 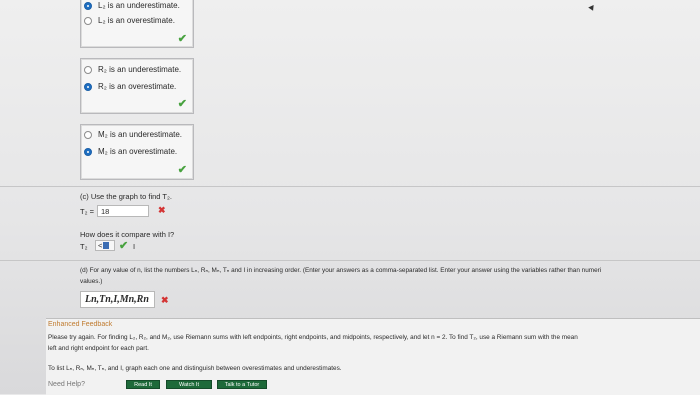 What do you see at coordinates (88, 151) in the screenshot?
I see `m2-overestimate-radio` at bounding box center [88, 151].